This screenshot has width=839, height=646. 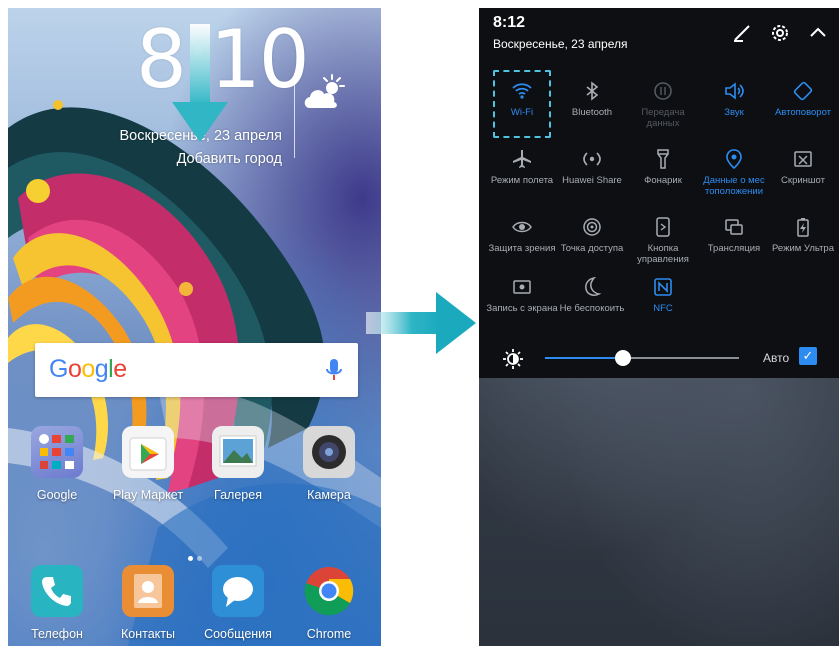 What do you see at coordinates (522, 248) in the screenshot?
I see `tile-label: Защита зрения` at bounding box center [522, 248].